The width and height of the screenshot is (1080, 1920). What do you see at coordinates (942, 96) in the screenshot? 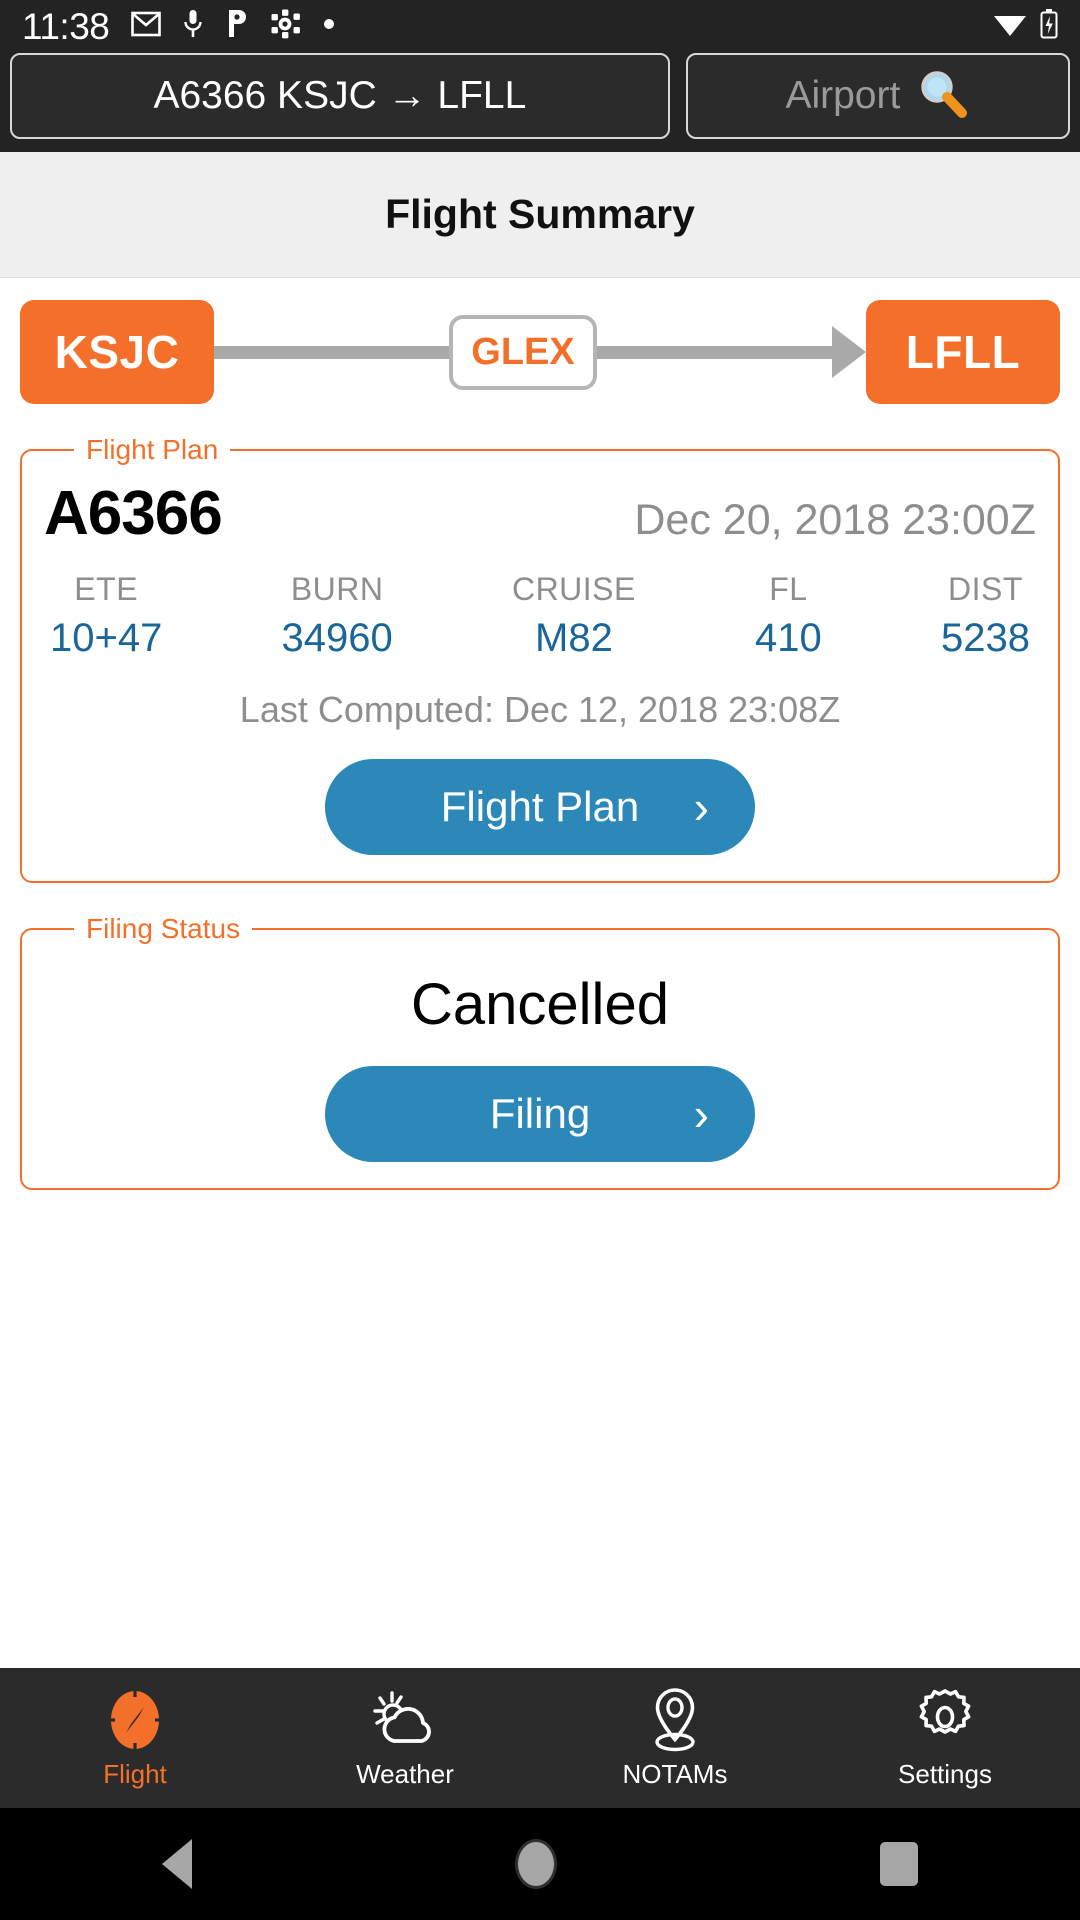
I see `magnifier-icon` at bounding box center [942, 96].